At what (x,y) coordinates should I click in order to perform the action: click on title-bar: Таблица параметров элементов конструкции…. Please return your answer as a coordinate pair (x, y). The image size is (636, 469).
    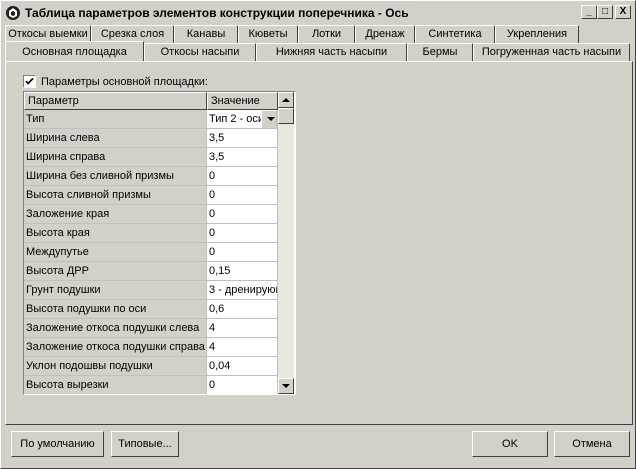
    Looking at the image, I should click on (318, 13).